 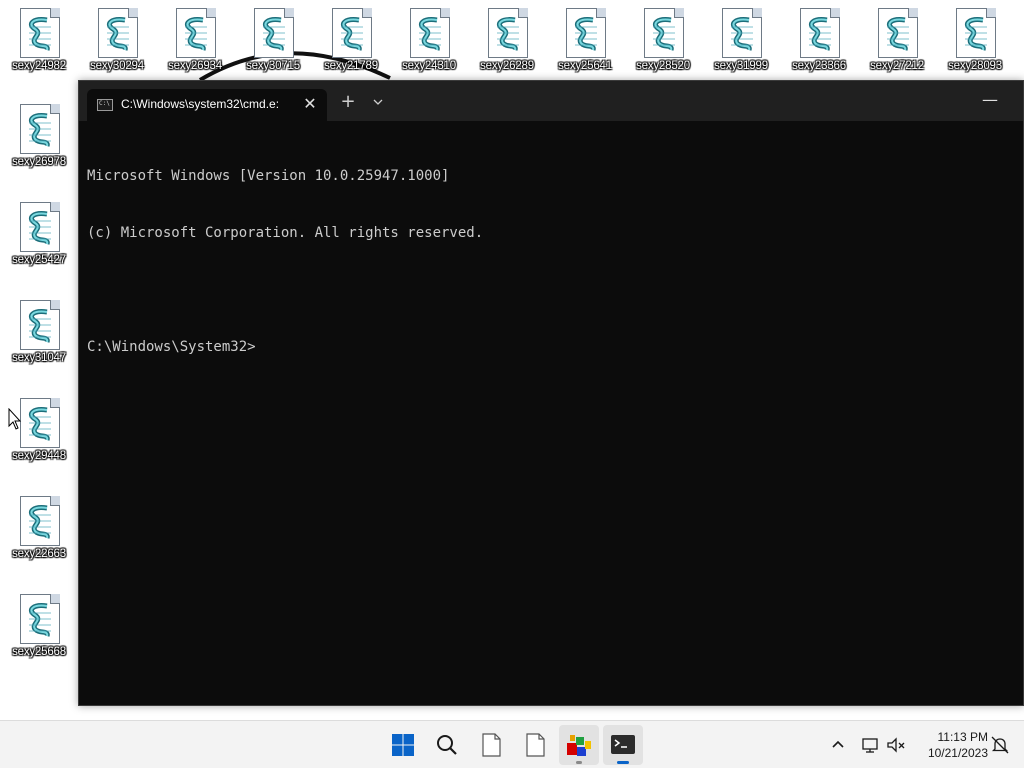 I want to click on new-tab-button: +, so click(x=348, y=102).